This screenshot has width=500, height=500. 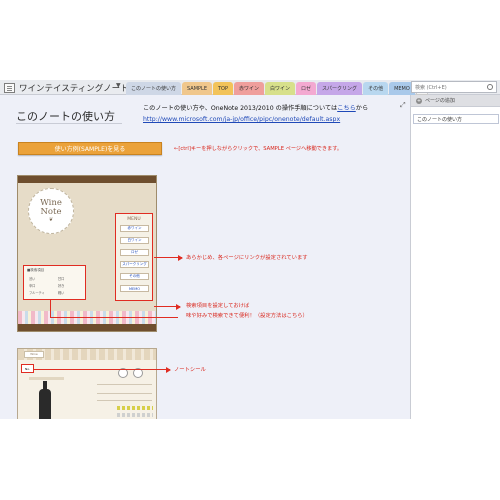 What do you see at coordinates (61, 278) in the screenshot?
I see `search-option: 甘口` at bounding box center [61, 278].